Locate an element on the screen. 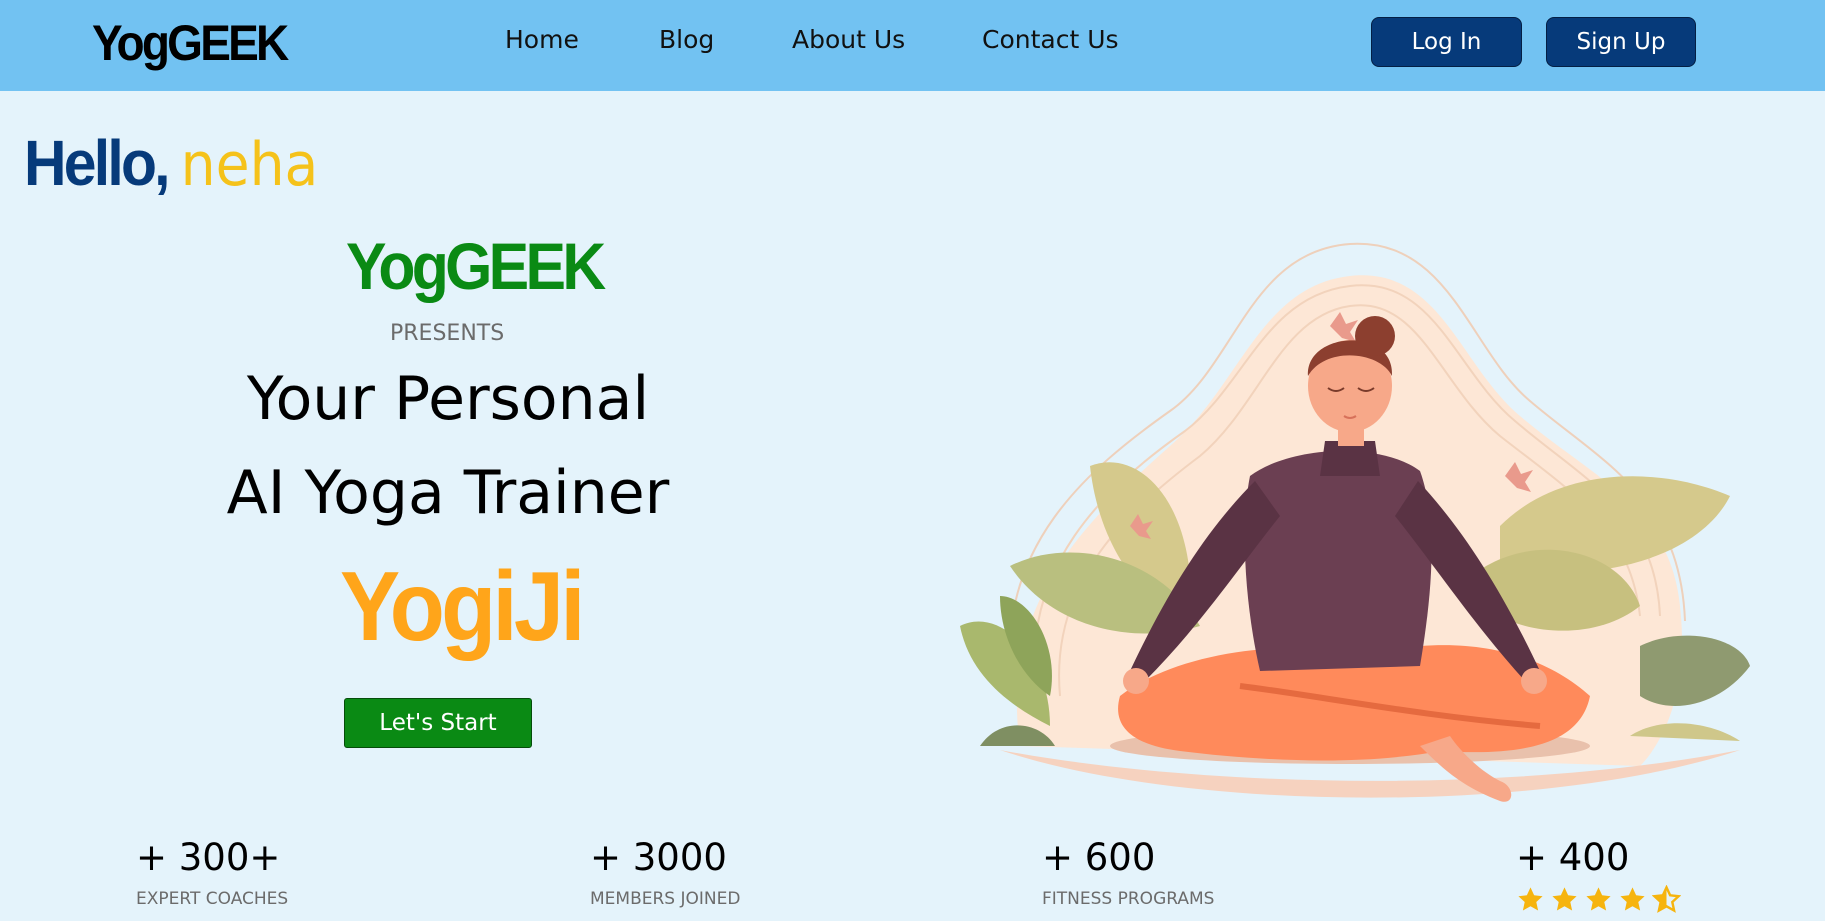 This screenshot has height=921, width=1825. half-star-icon is located at coordinates (1666, 899).